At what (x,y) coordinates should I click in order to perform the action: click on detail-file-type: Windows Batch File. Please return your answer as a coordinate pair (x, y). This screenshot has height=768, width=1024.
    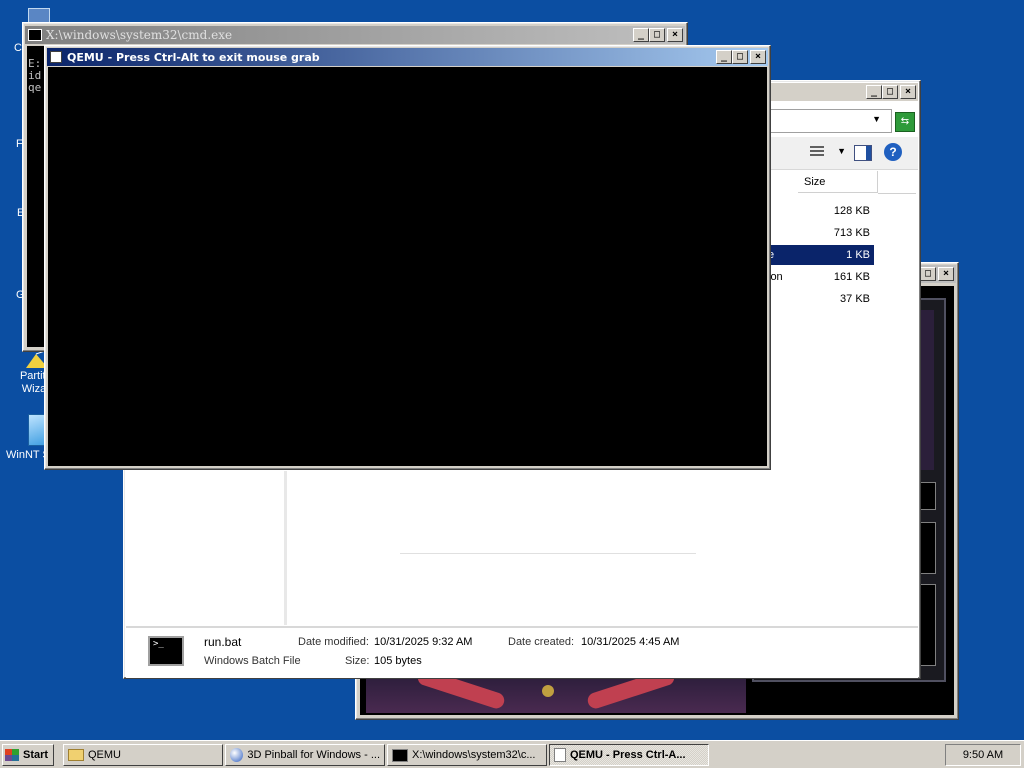
    Looking at the image, I should click on (252, 661).